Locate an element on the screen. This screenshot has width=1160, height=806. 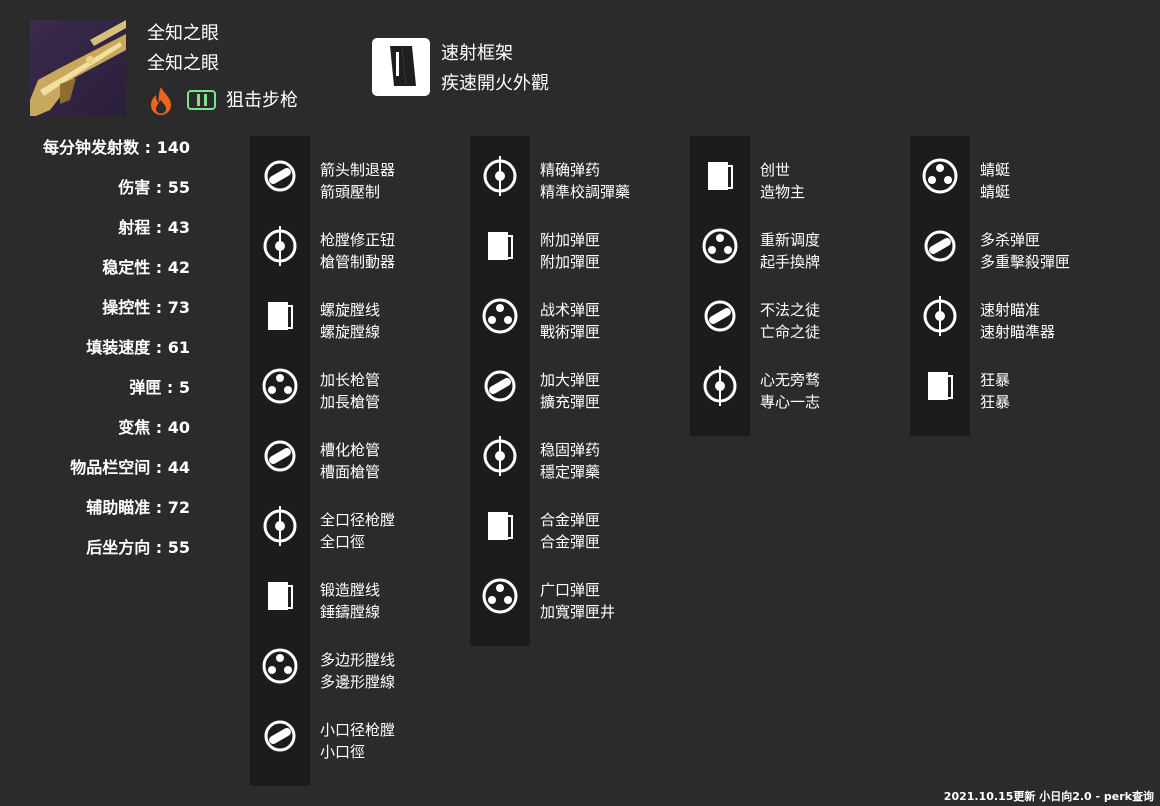
perk-name-cn: 不法之徒 is located at coordinates (790, 310).